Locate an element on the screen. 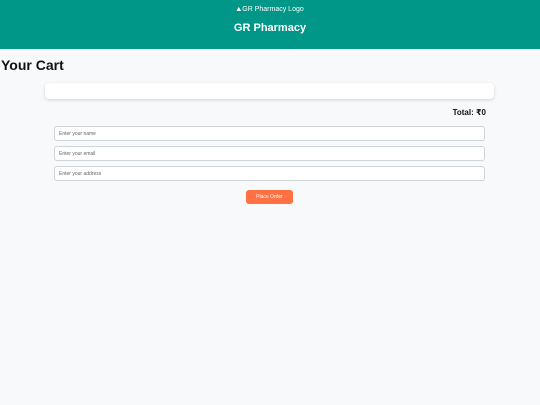 This screenshot has width=540, height=405. email-input is located at coordinates (269, 153).